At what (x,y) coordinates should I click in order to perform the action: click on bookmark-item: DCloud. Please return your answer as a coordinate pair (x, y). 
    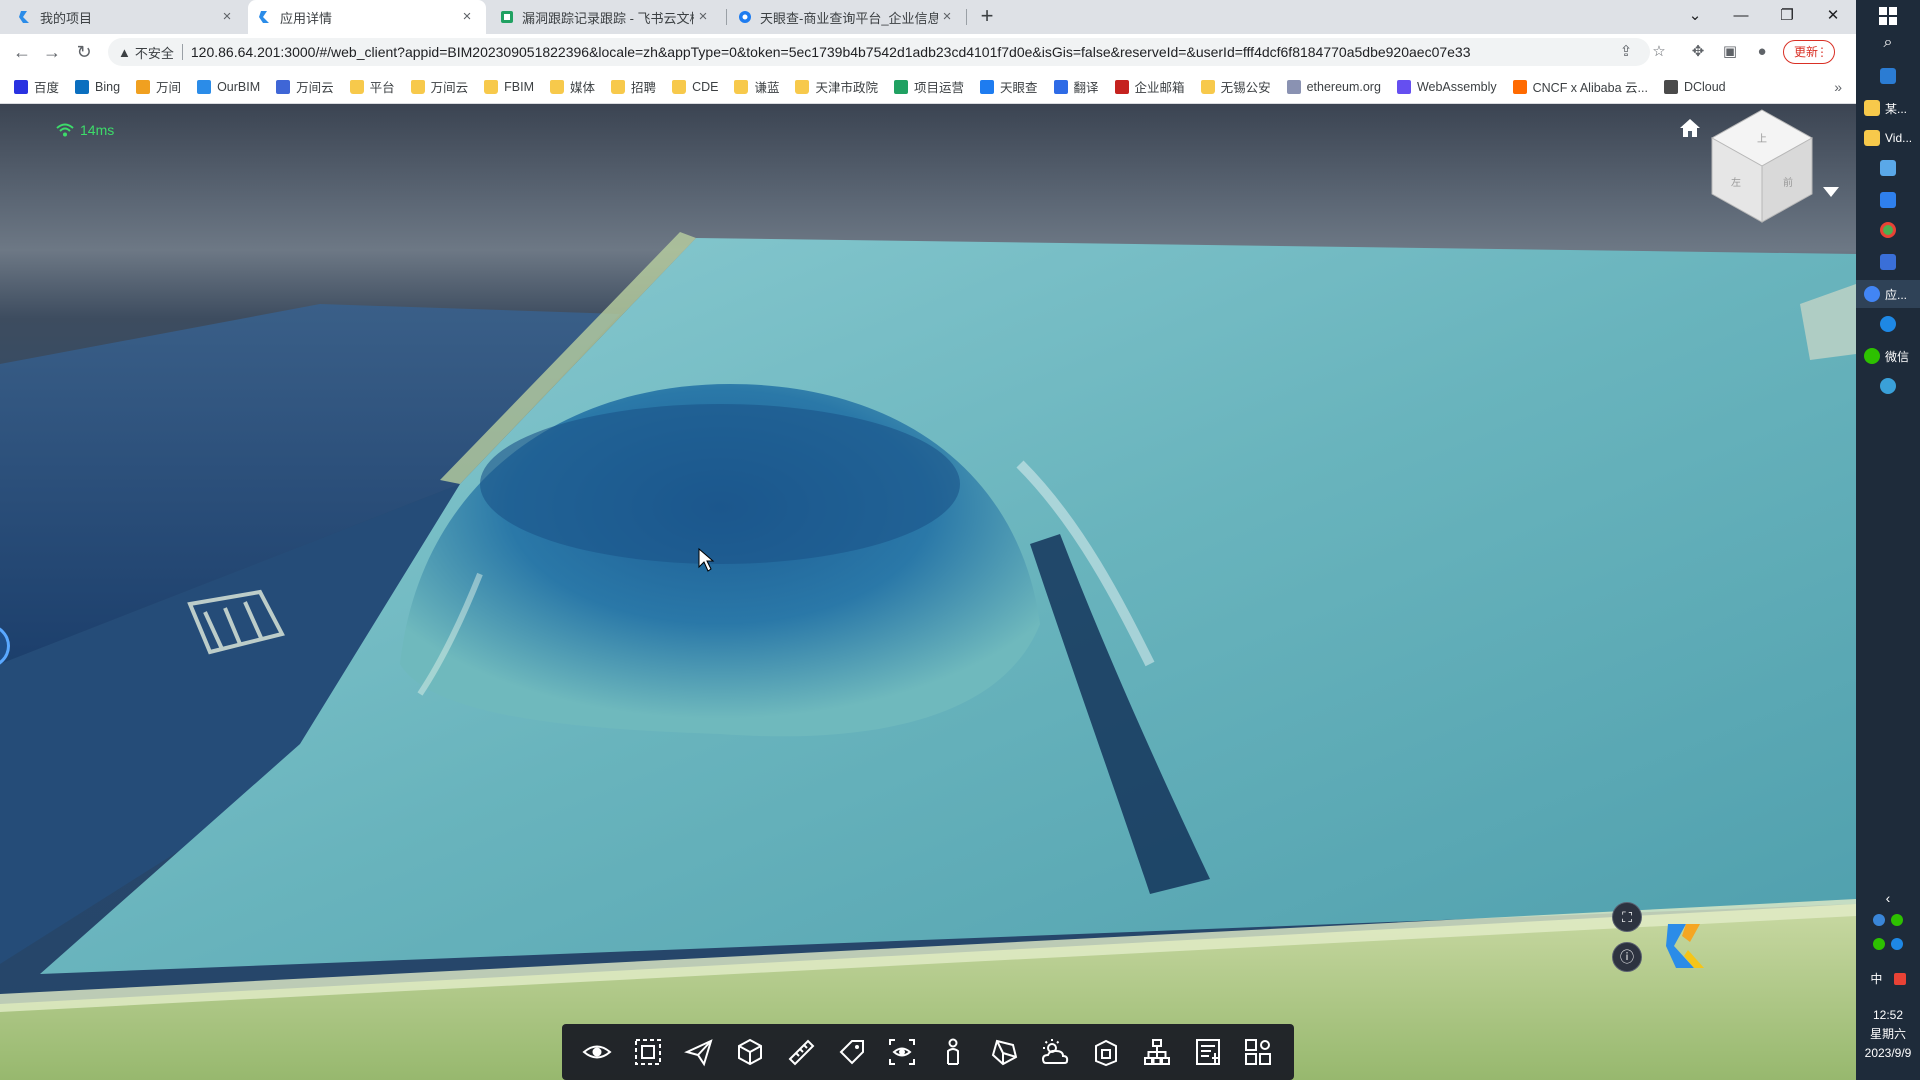
    Looking at the image, I should click on (1694, 86).